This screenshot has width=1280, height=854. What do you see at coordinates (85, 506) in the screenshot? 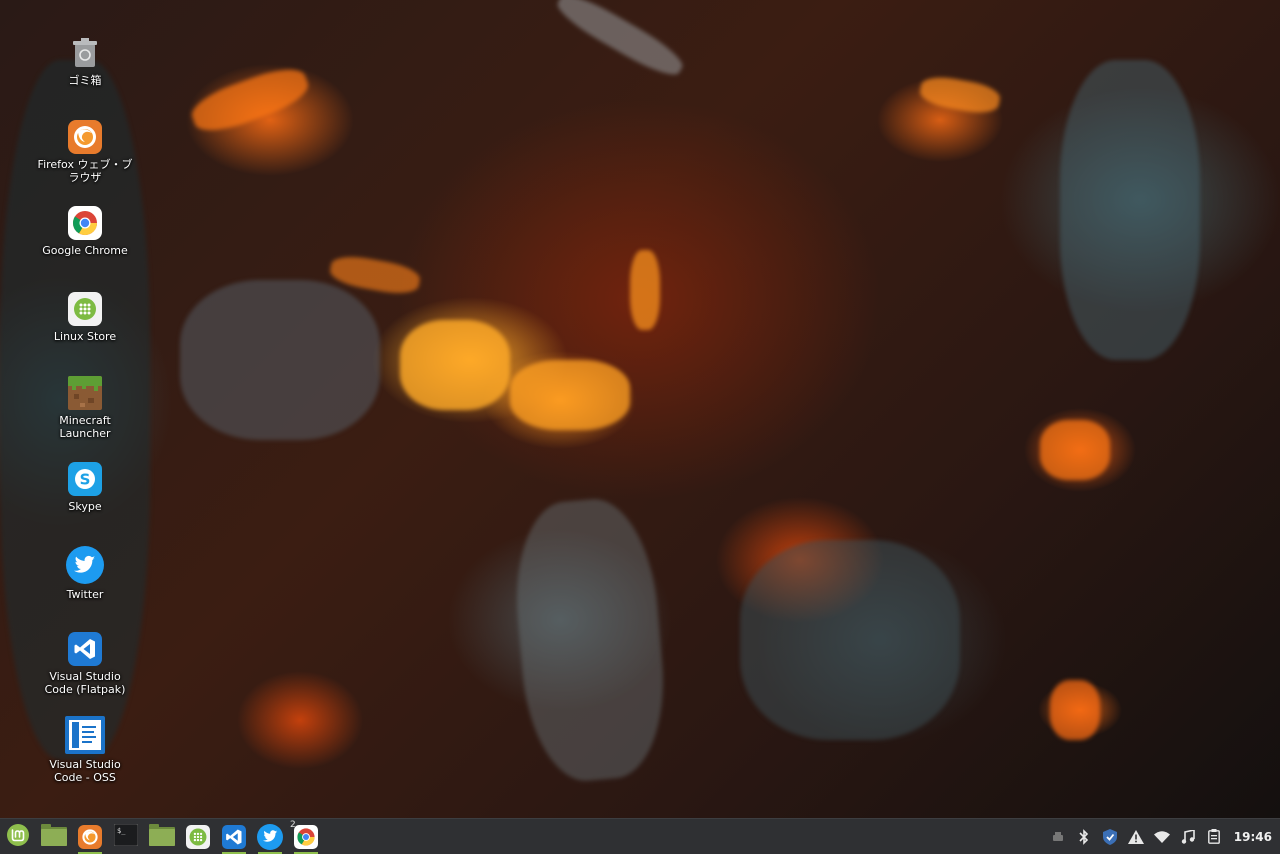
I see `desktop-icon-label: Skype` at bounding box center [85, 506].